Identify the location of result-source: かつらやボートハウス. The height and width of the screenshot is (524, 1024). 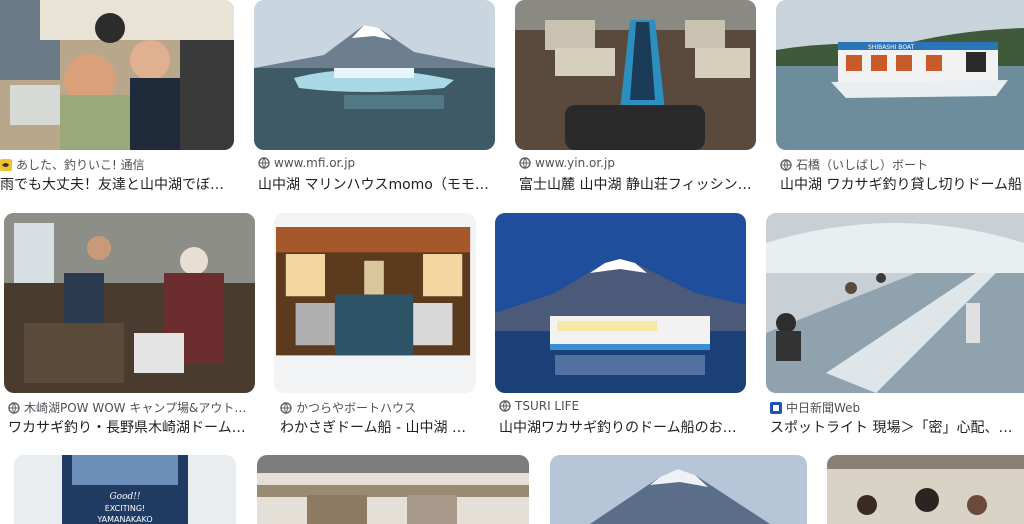
(379, 407).